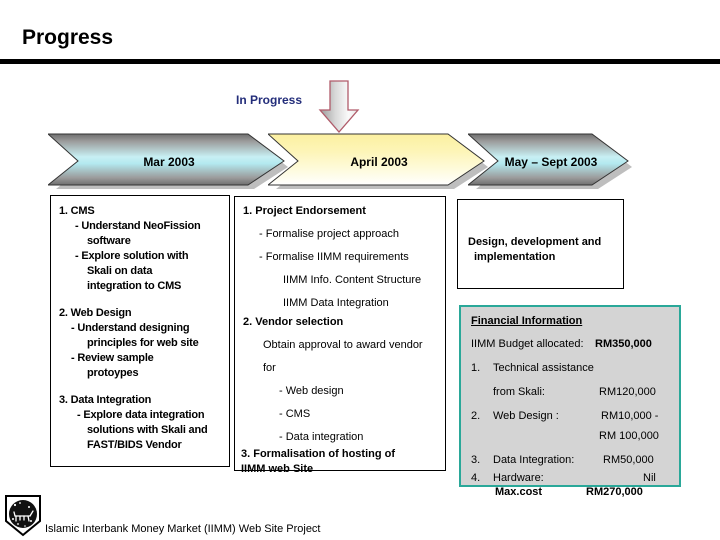  Describe the element at coordinates (95, 313) in the screenshot. I see `list-item: 2. Web Design` at that location.